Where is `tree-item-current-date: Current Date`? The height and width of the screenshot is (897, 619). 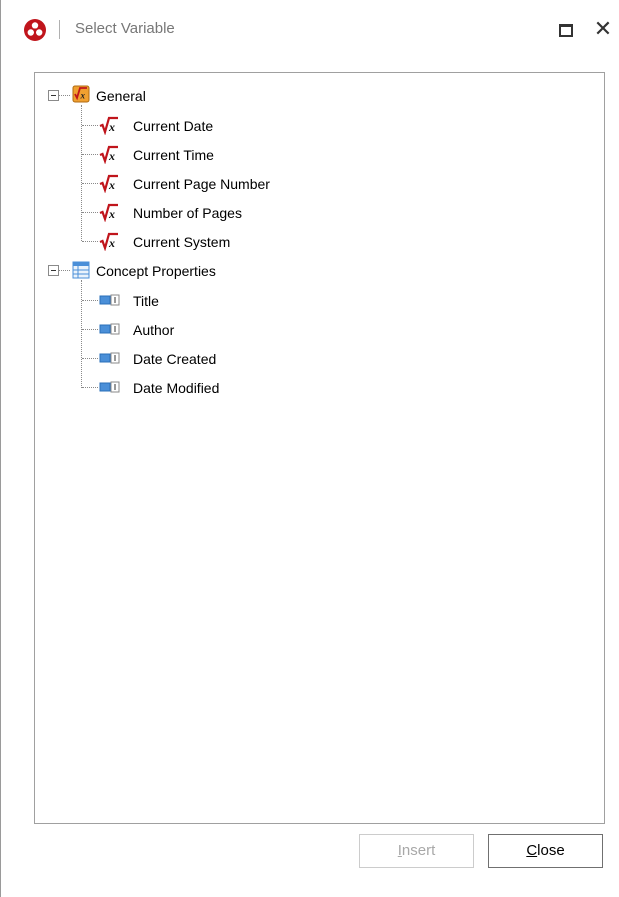
tree-item-current-date: Current Date is located at coordinates (243, 126).